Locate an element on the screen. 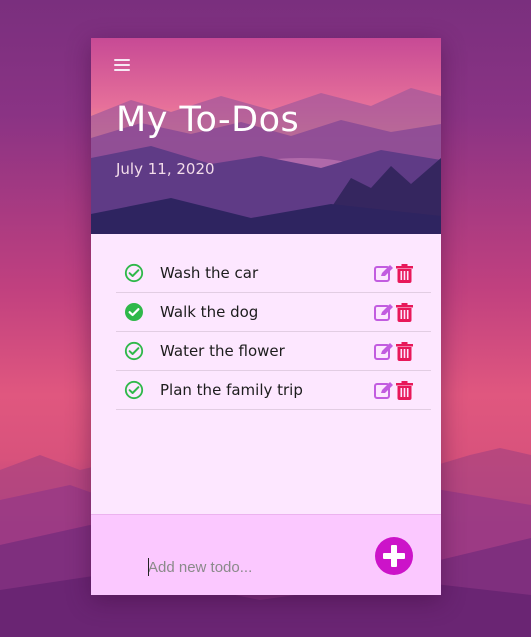 Image resolution: width=531 pixels, height=637 pixels. todo-item: Walk the dog is located at coordinates (273, 312).